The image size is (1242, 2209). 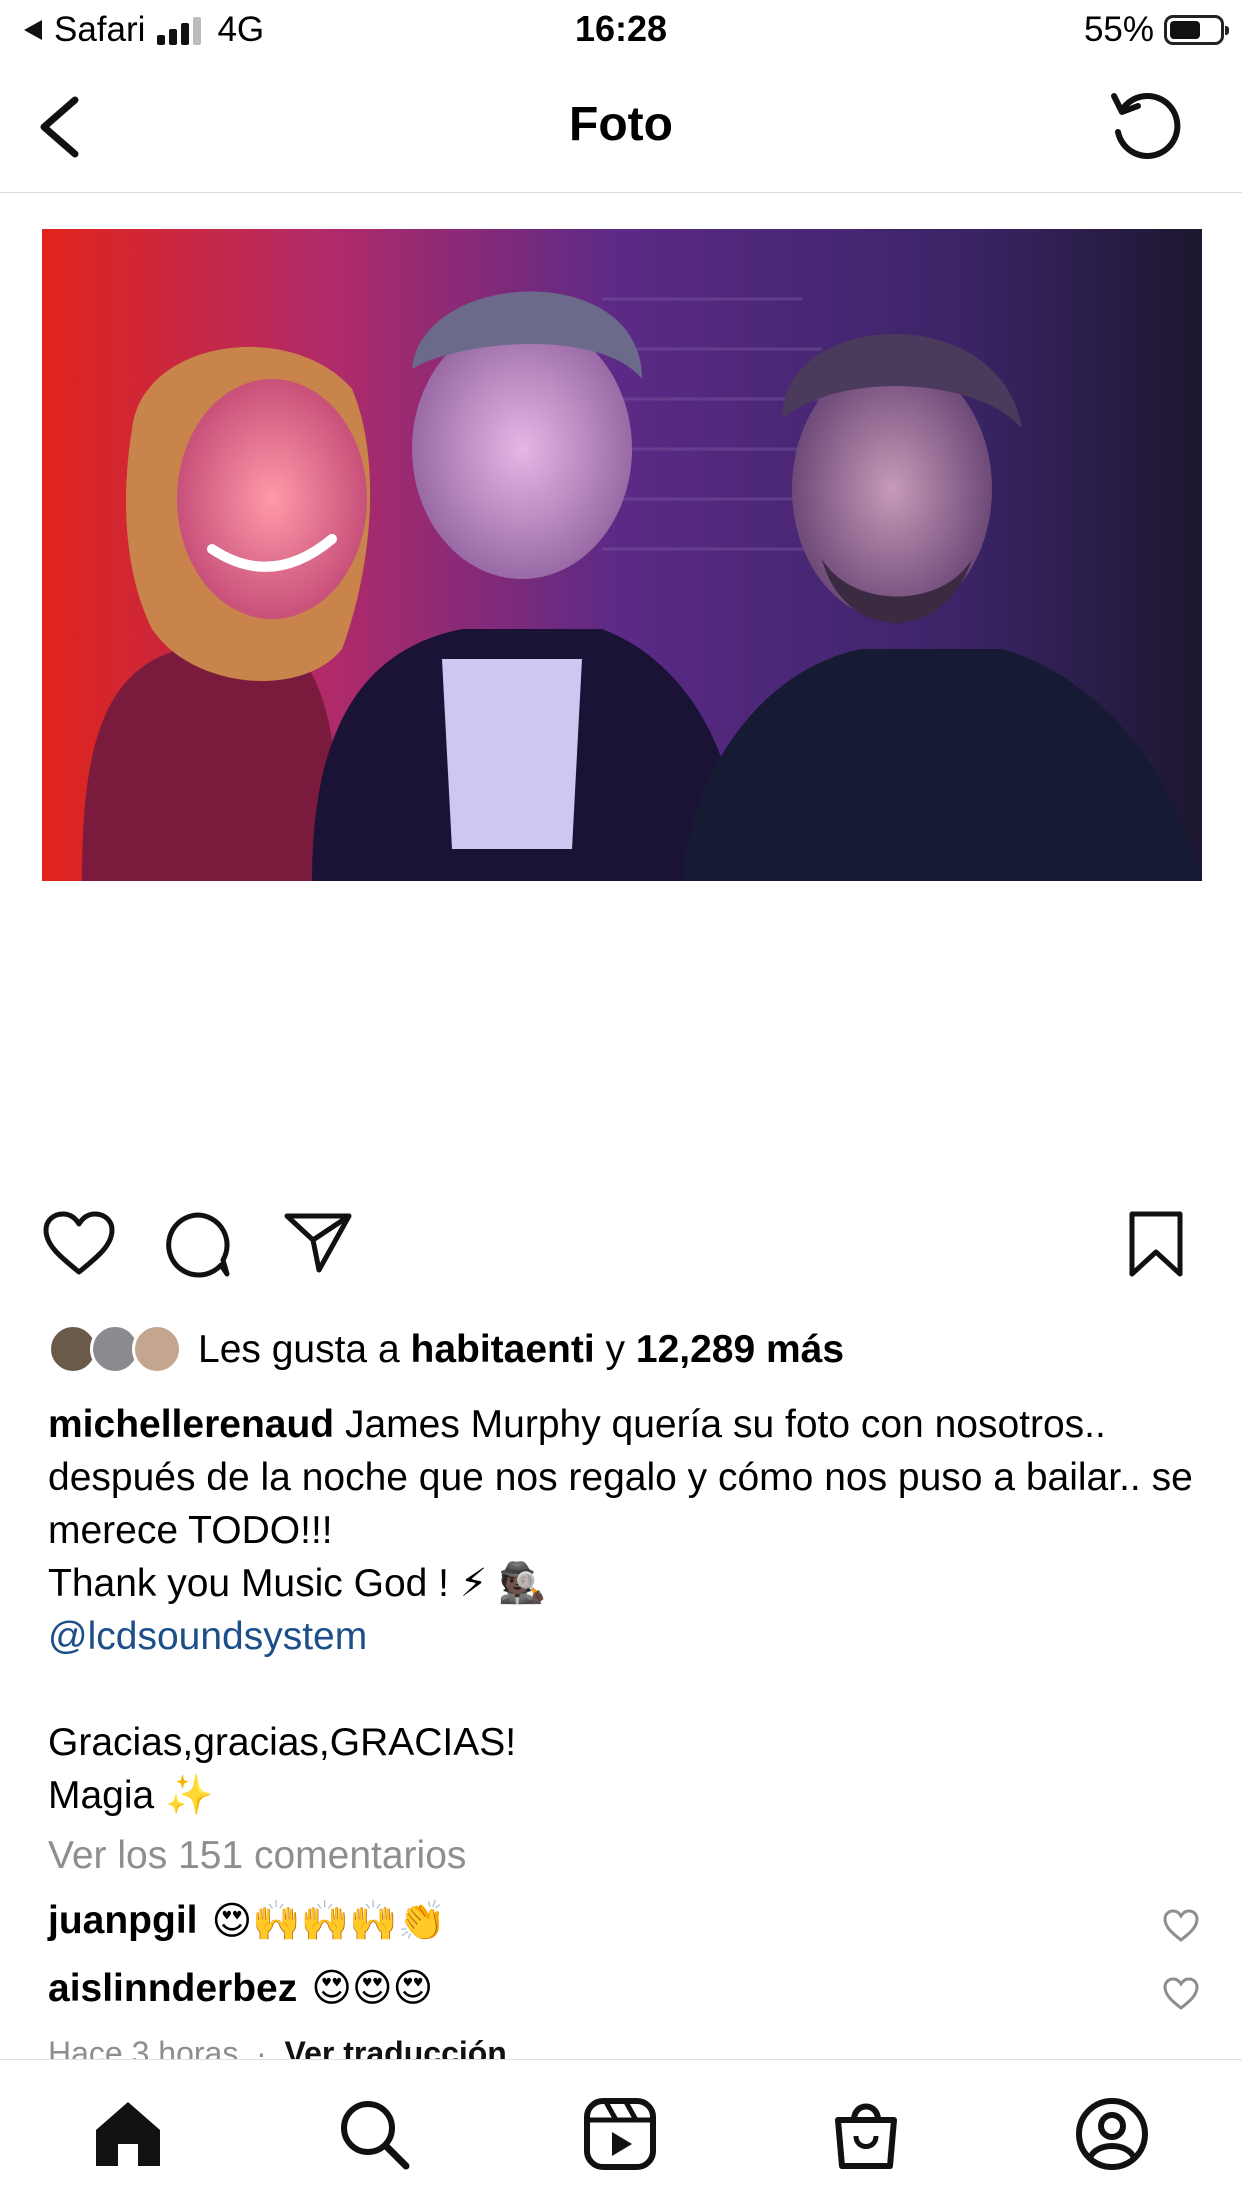 What do you see at coordinates (623, 1636) in the screenshot?
I see `caption-mention: @lcdsoundsystem` at bounding box center [623, 1636].